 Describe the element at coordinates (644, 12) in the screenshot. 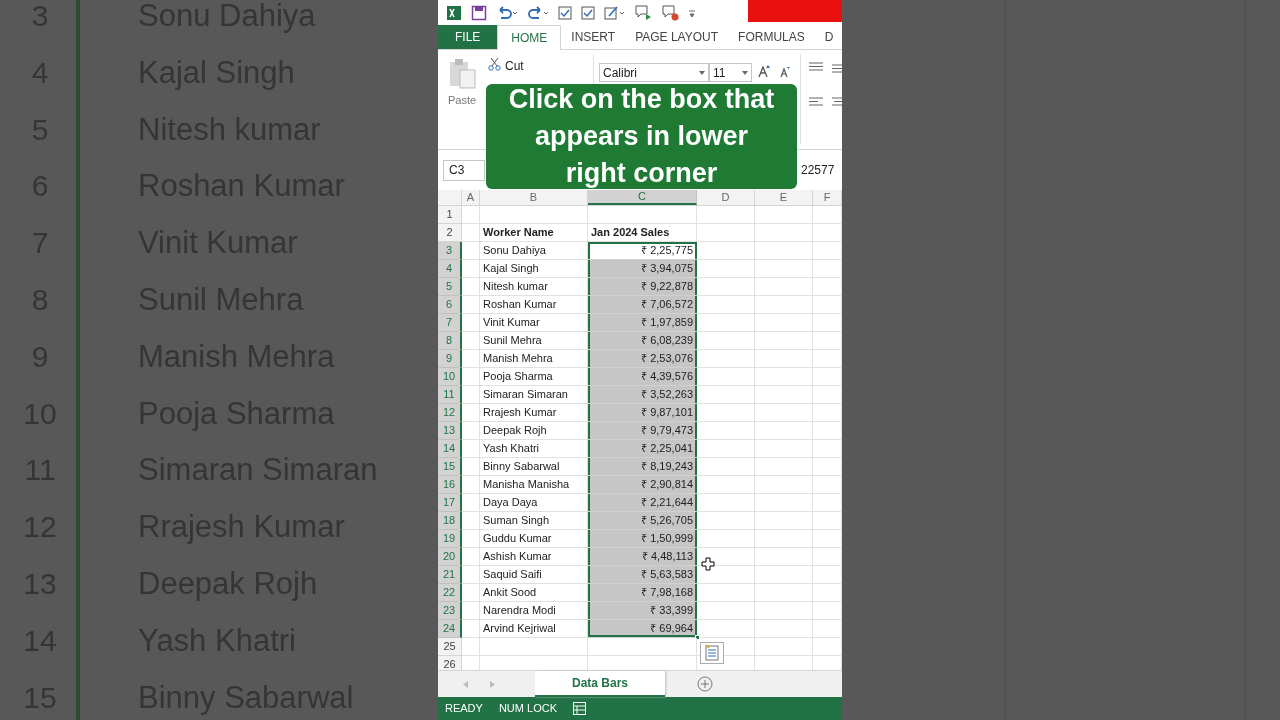

I see `comment-play-icon` at that location.